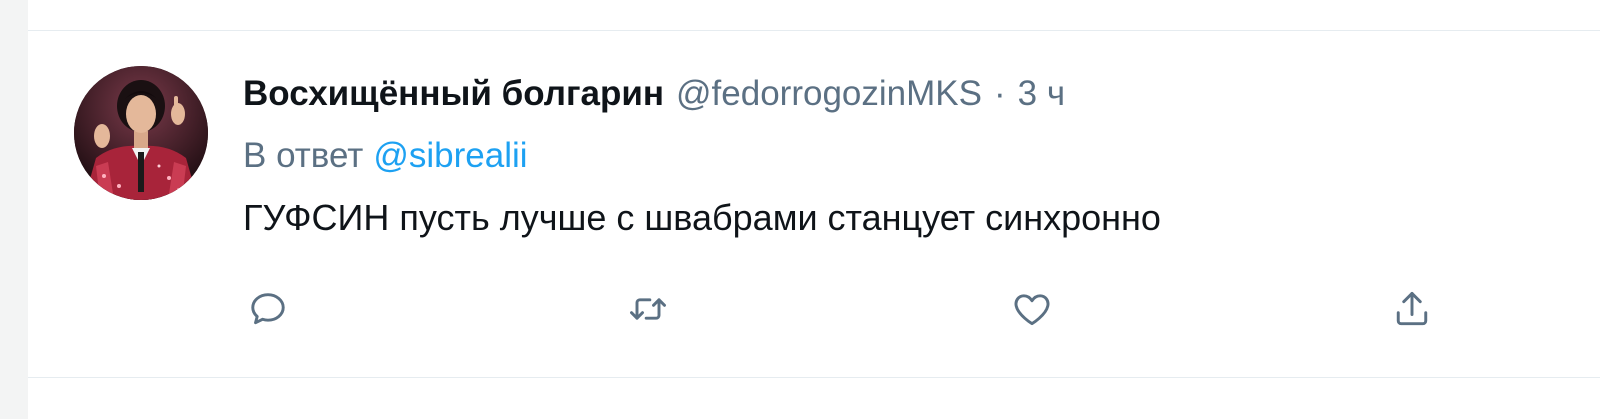 Image resolution: width=1600 pixels, height=419 pixels. I want to click on avatar, so click(141, 133).